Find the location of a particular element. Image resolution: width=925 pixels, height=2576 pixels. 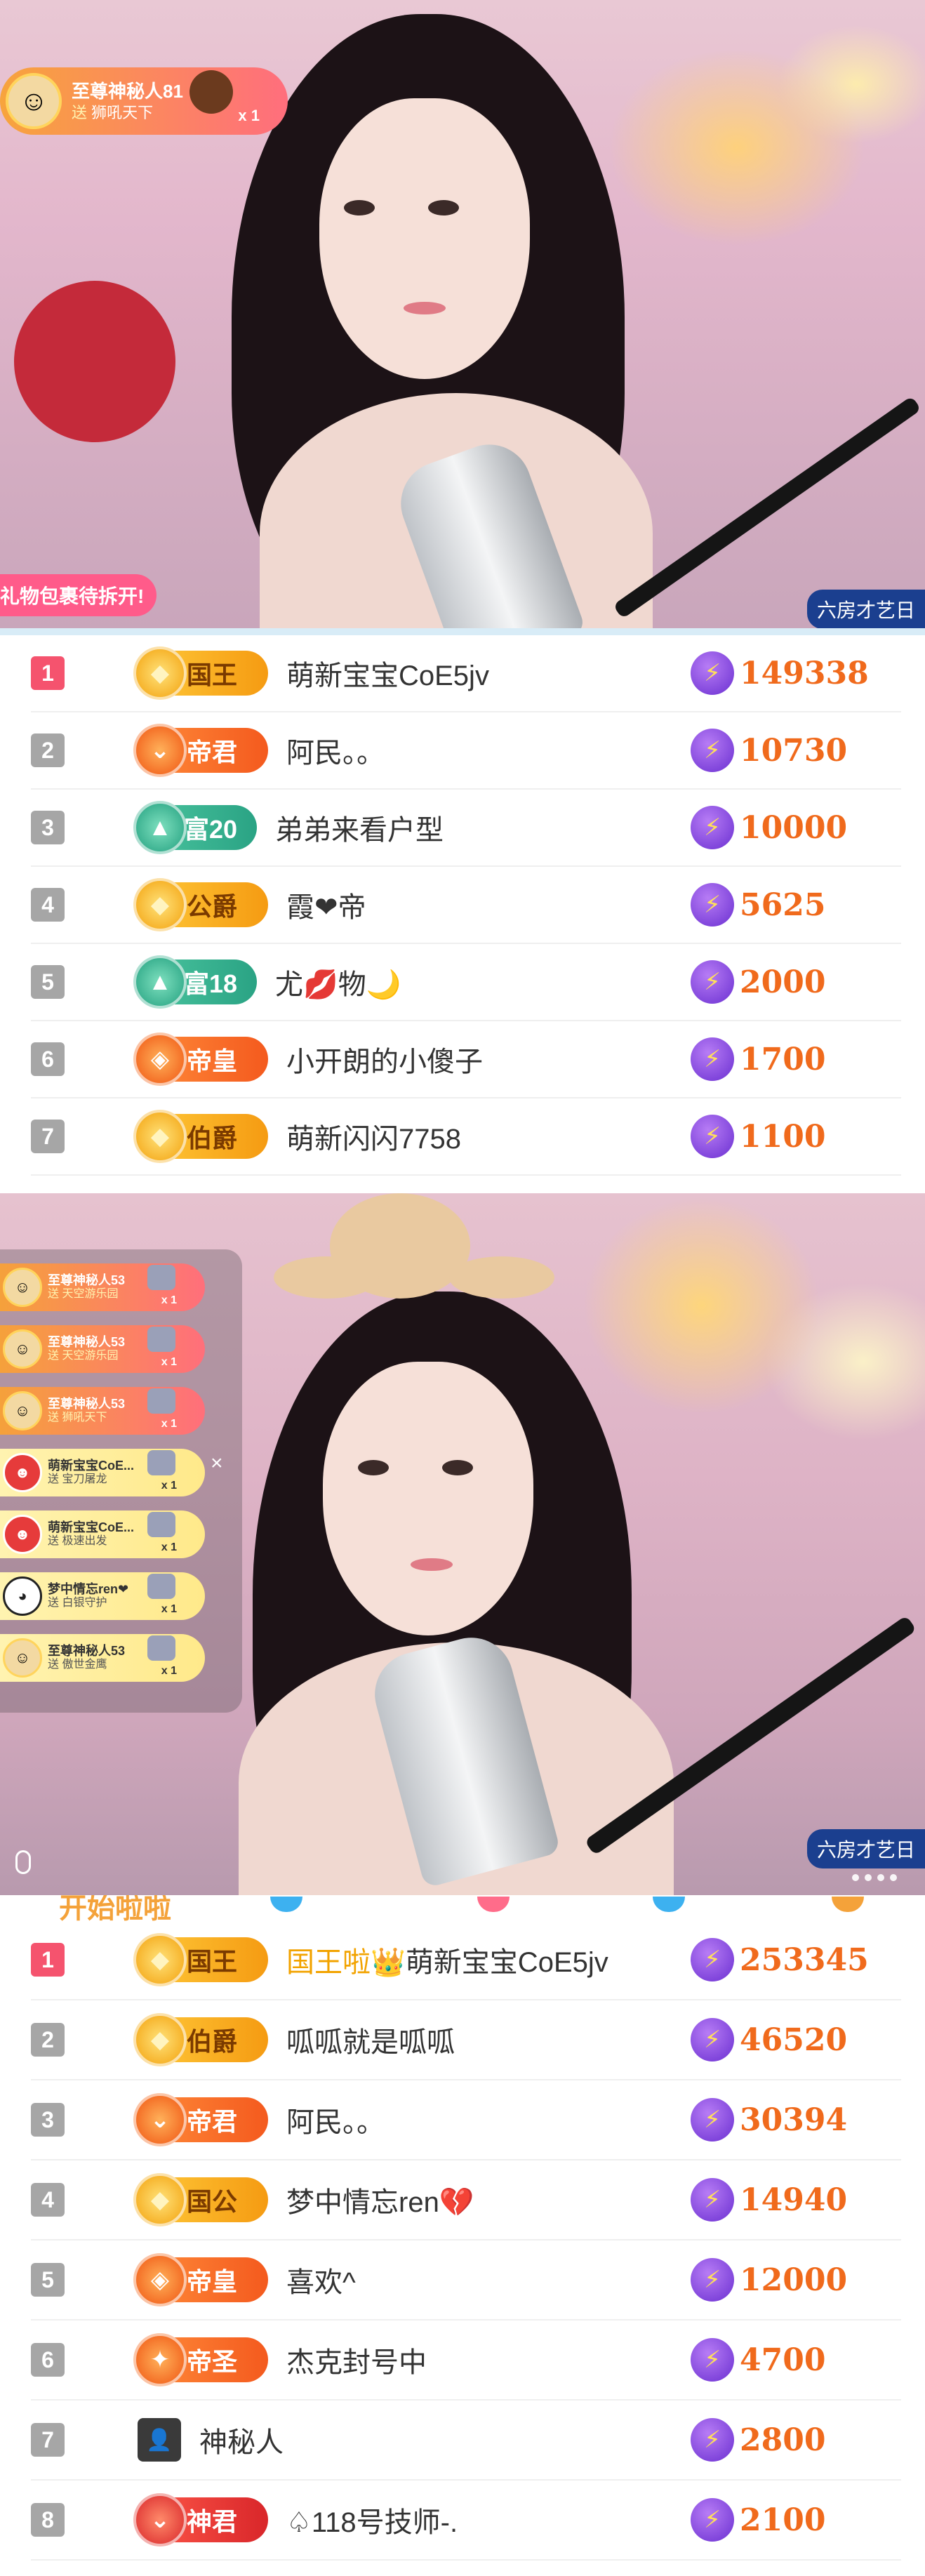

score-value: 149338 is located at coordinates (805, 673).